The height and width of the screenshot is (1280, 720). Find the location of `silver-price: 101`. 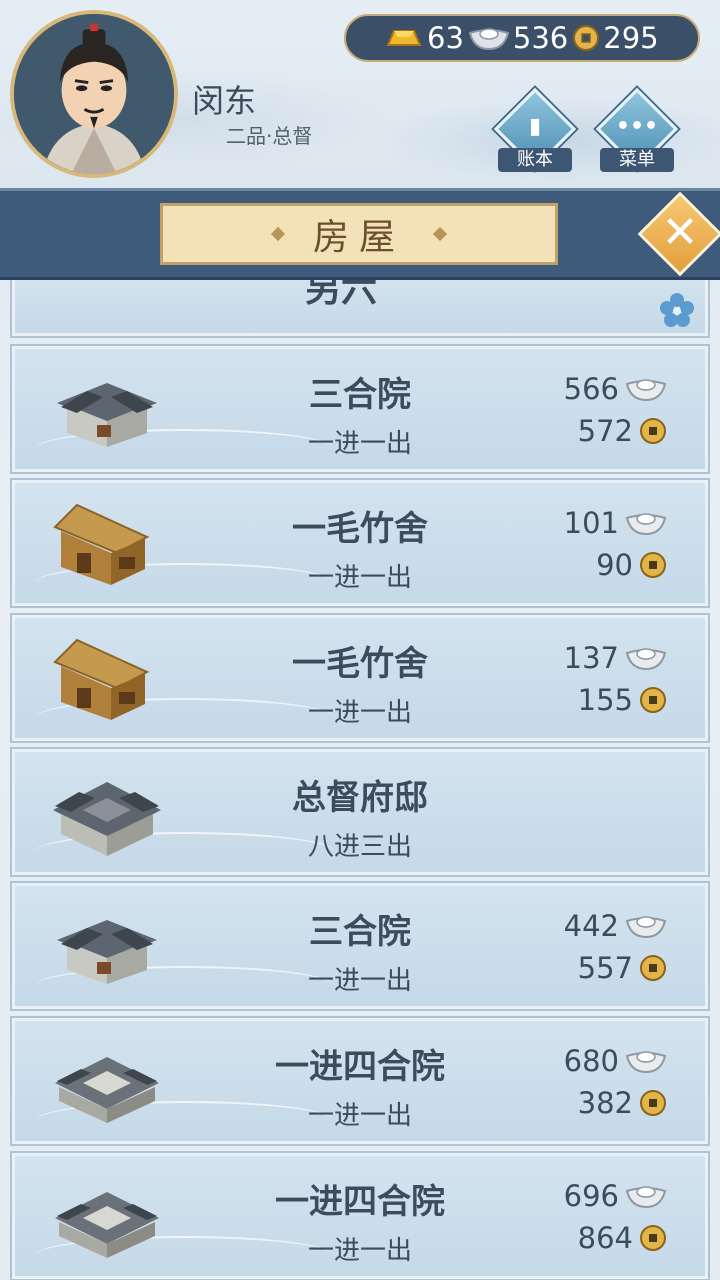

silver-price: 101 is located at coordinates (615, 523).